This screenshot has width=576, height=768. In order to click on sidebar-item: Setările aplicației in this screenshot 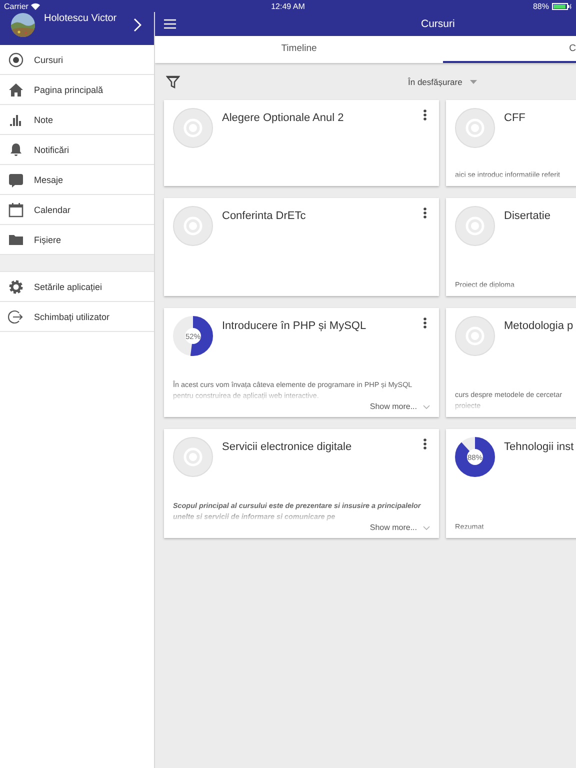, I will do `click(77, 287)`.